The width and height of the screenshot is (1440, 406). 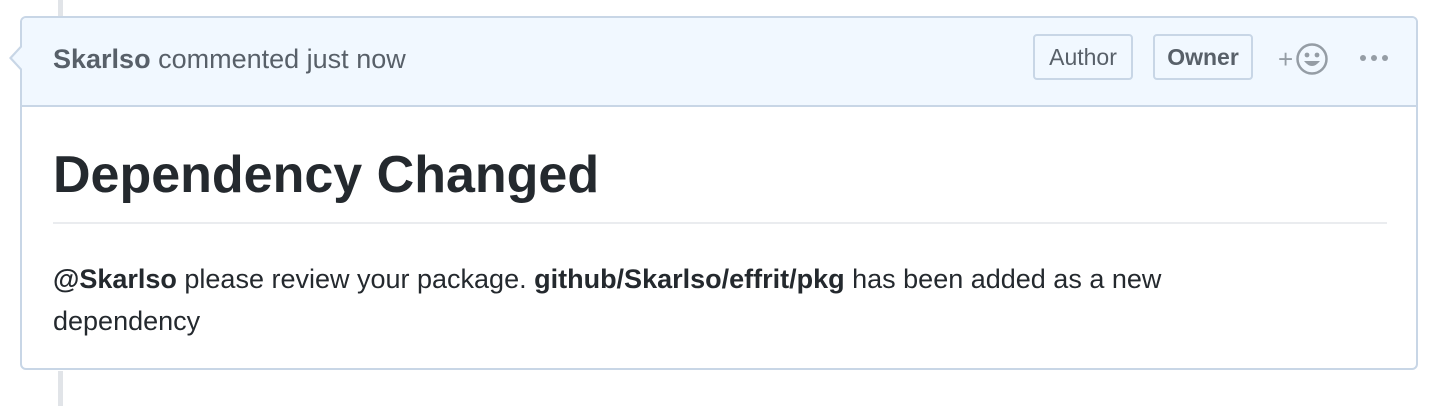 I want to click on kebab-horizontal-icon, so click(x=1374, y=58).